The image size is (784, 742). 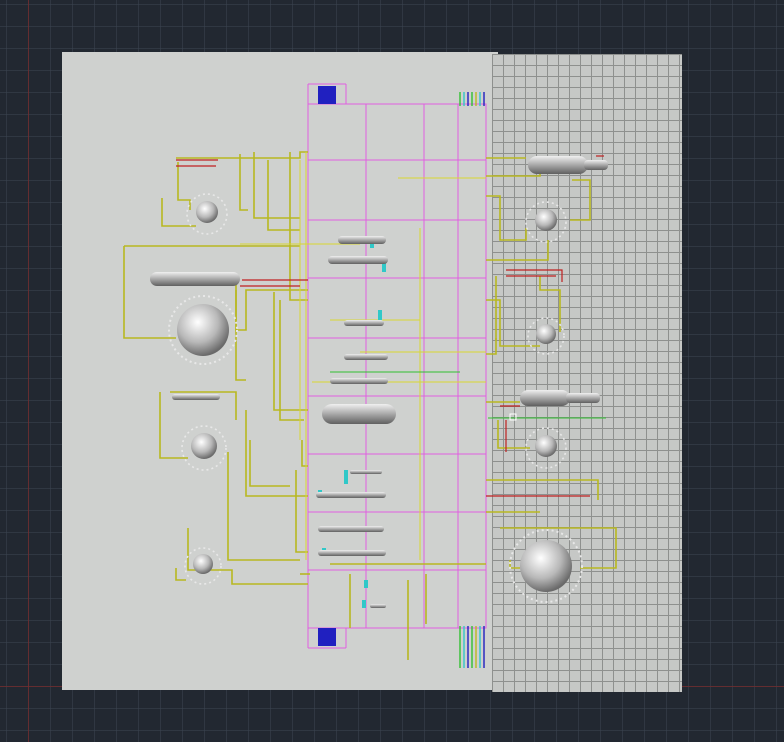 What do you see at coordinates (513, 417) in the screenshot?
I see `selection-grip` at bounding box center [513, 417].